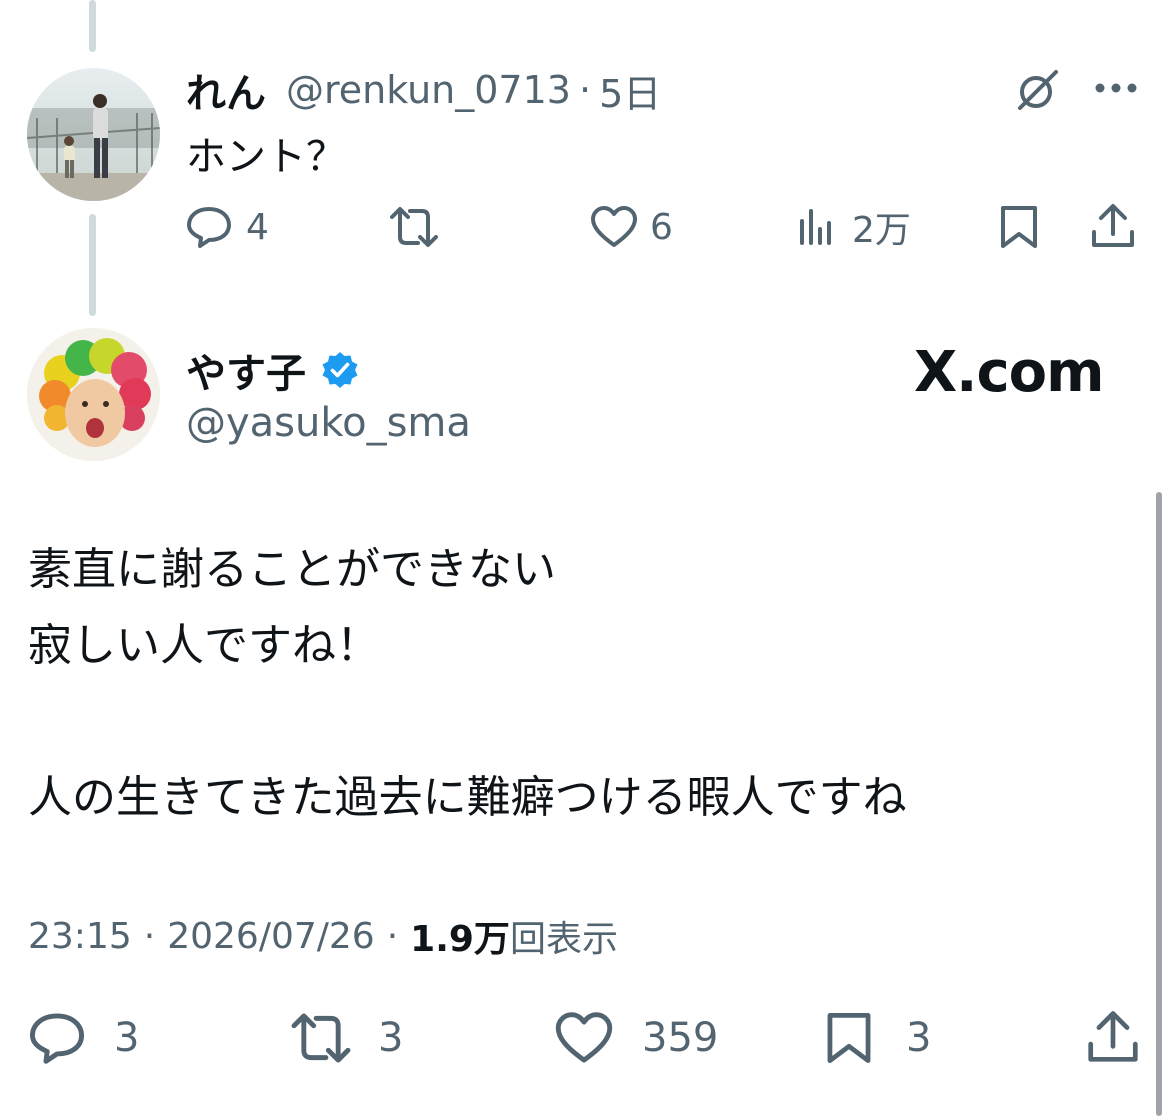  What do you see at coordinates (467, 797) in the screenshot?
I see `tweet-line-4: 人の生きてきた過去に難癖つける暇人ですね` at bounding box center [467, 797].